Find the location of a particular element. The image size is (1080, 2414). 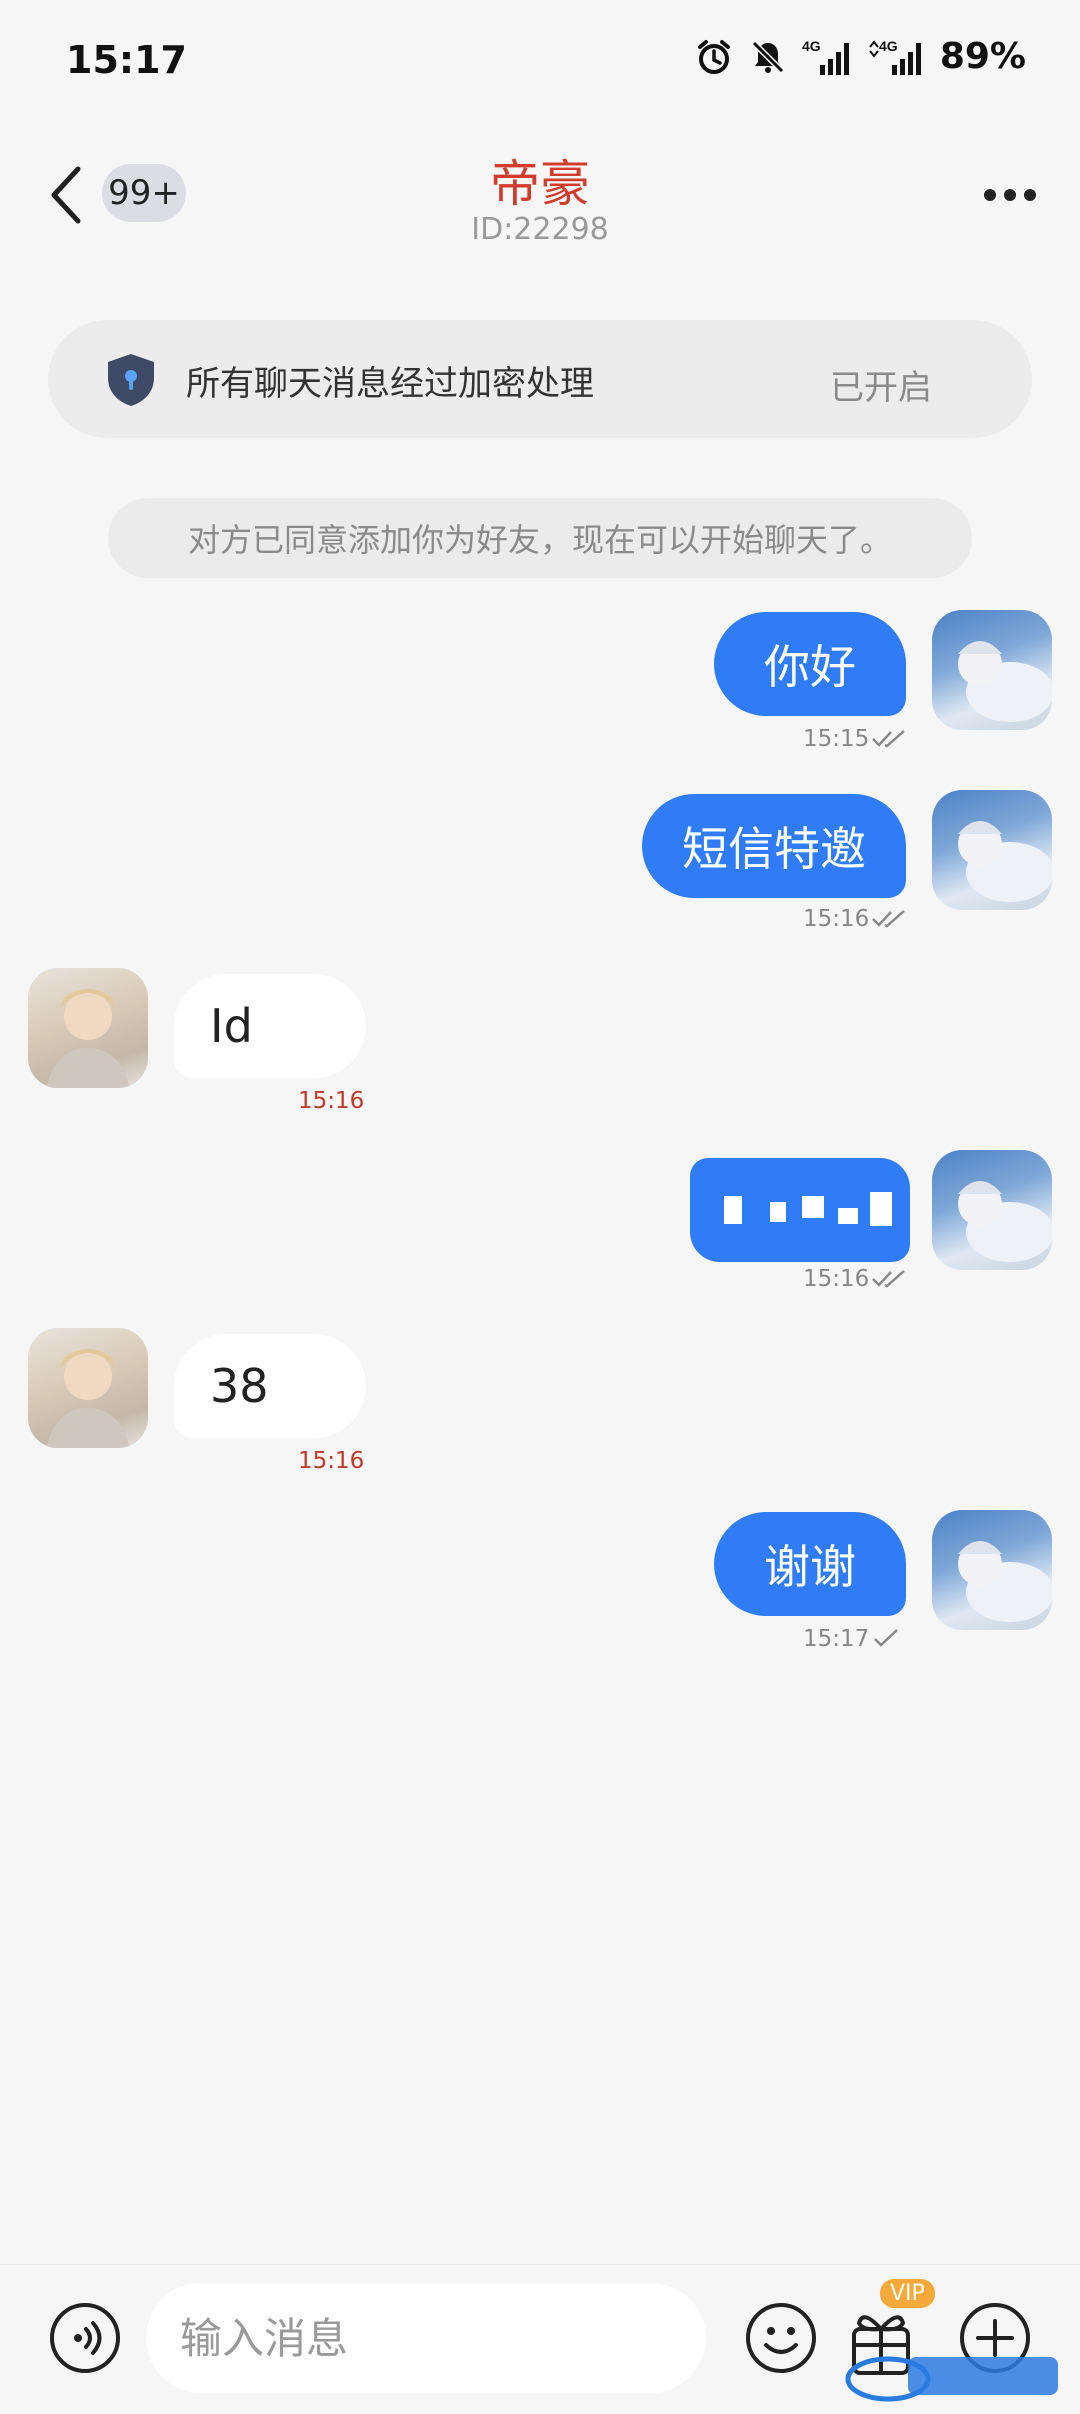

watermark-logo-icon is located at coordinates (951, 2379).